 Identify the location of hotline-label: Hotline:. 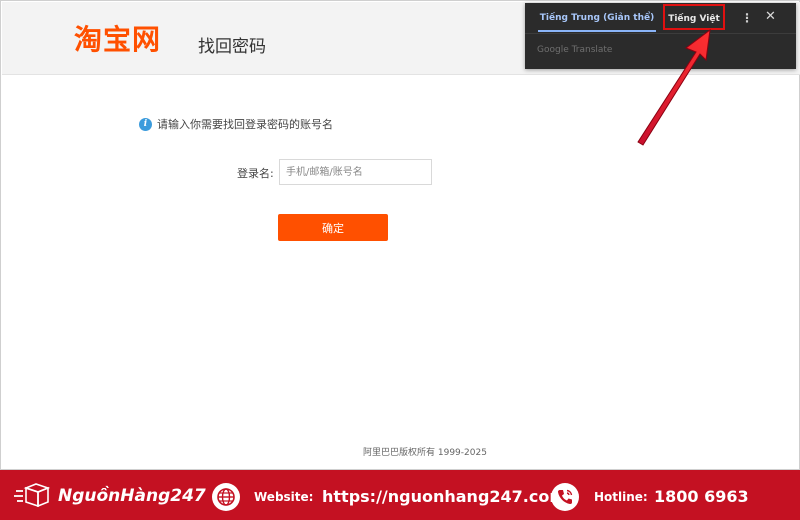
(621, 497).